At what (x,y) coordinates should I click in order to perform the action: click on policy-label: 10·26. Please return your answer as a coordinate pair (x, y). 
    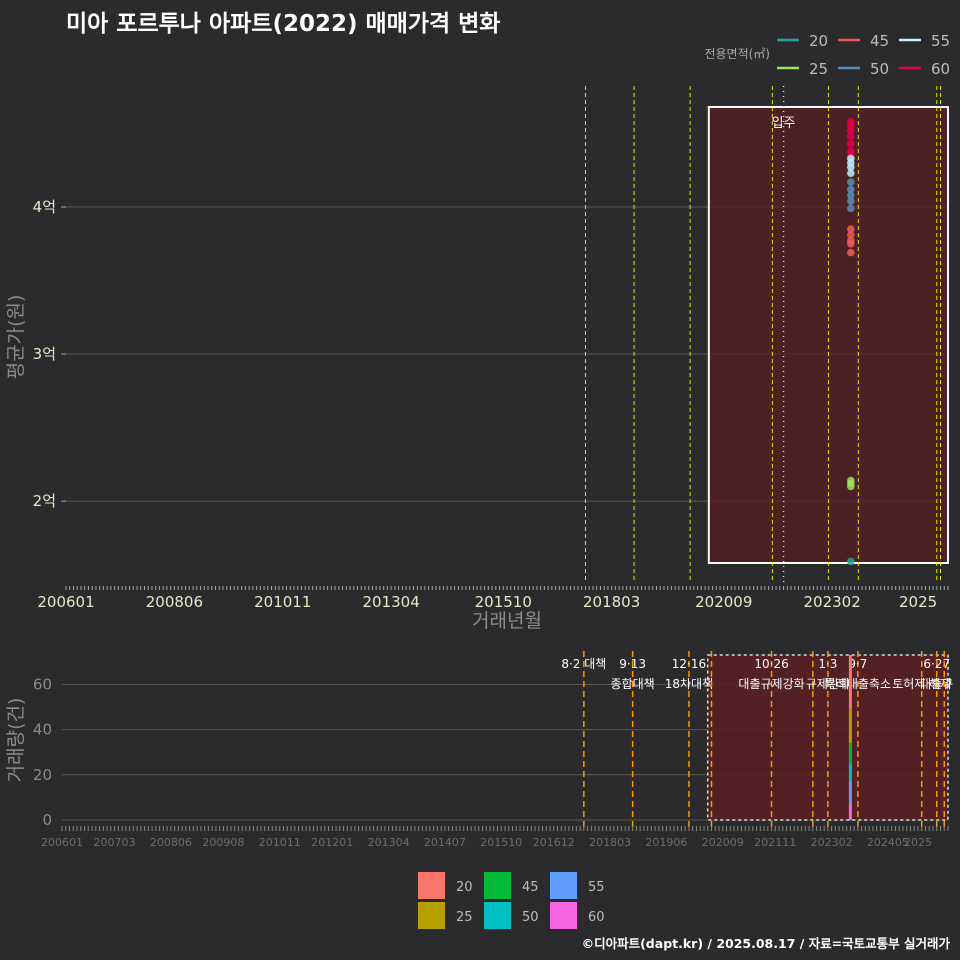
    Looking at the image, I should click on (771, 664).